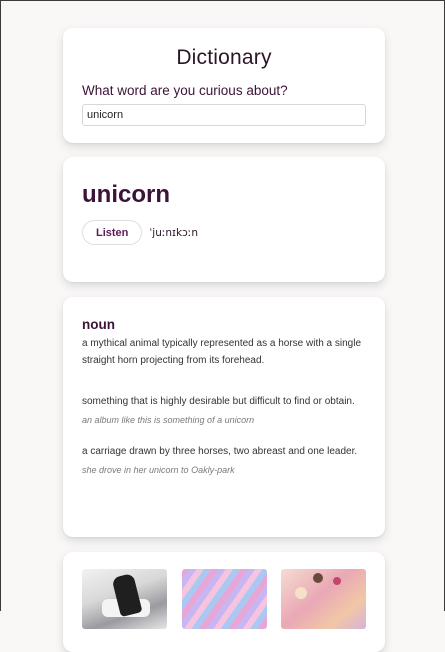 This screenshot has height=652, width=445. Describe the element at coordinates (224, 232) in the screenshot. I see `pronunciation-row: Listen ˈjuːnɪkɔːn` at that location.